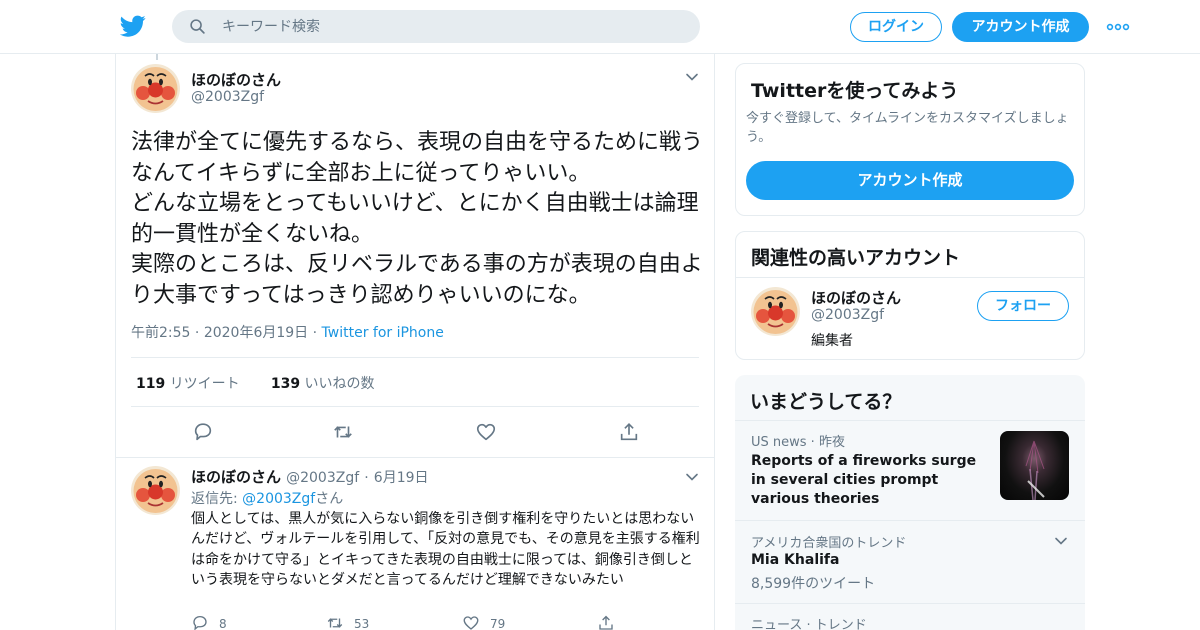 The height and width of the screenshot is (630, 1200). I want to click on trends-title: いまどうしてる？, so click(826, 402).